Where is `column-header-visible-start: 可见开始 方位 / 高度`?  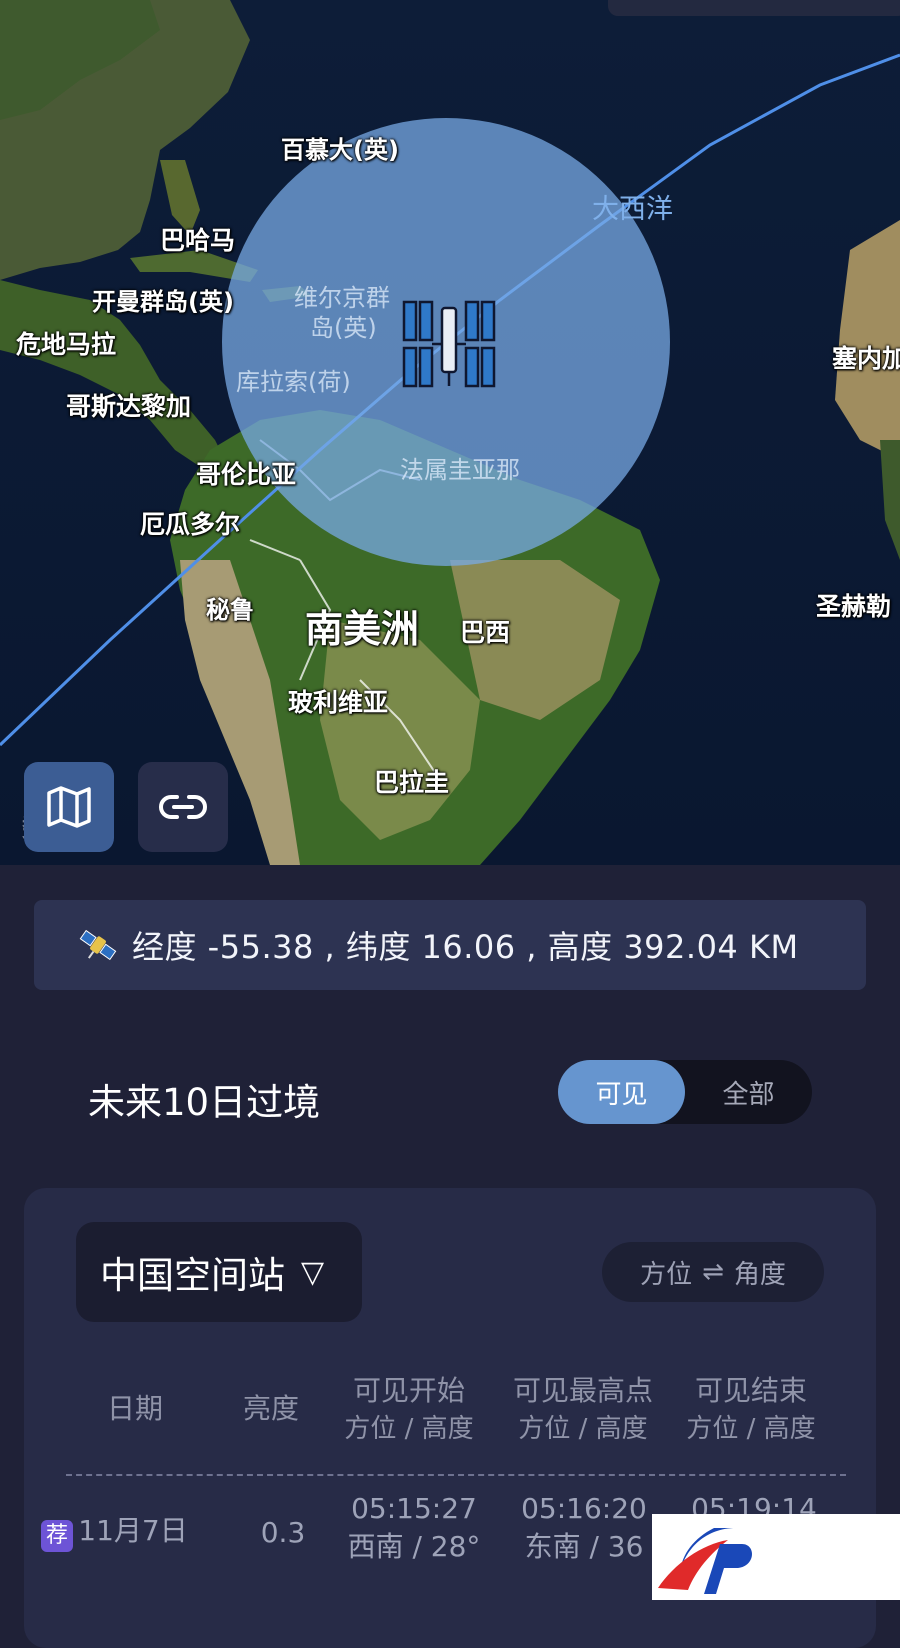 column-header-visible-start: 可见开始 方位 / 高度 is located at coordinates (409, 1409).